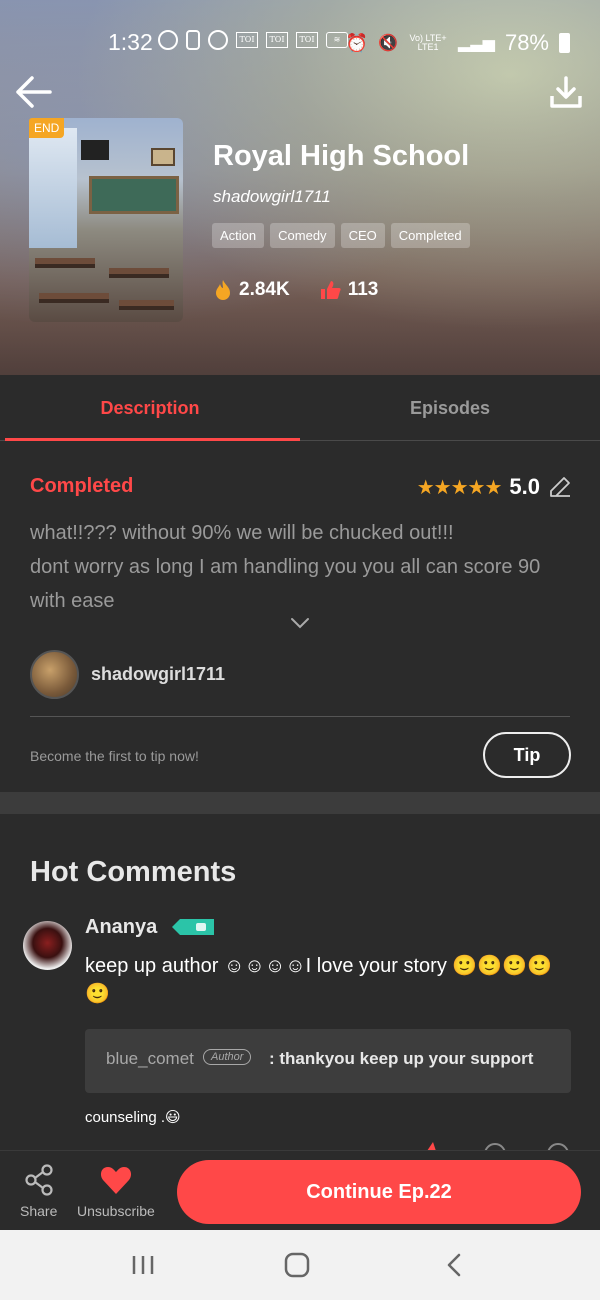 The width and height of the screenshot is (600, 1300). Describe the element at coordinates (337, 40) in the screenshot. I see `wifi-icon: ≋` at that location.